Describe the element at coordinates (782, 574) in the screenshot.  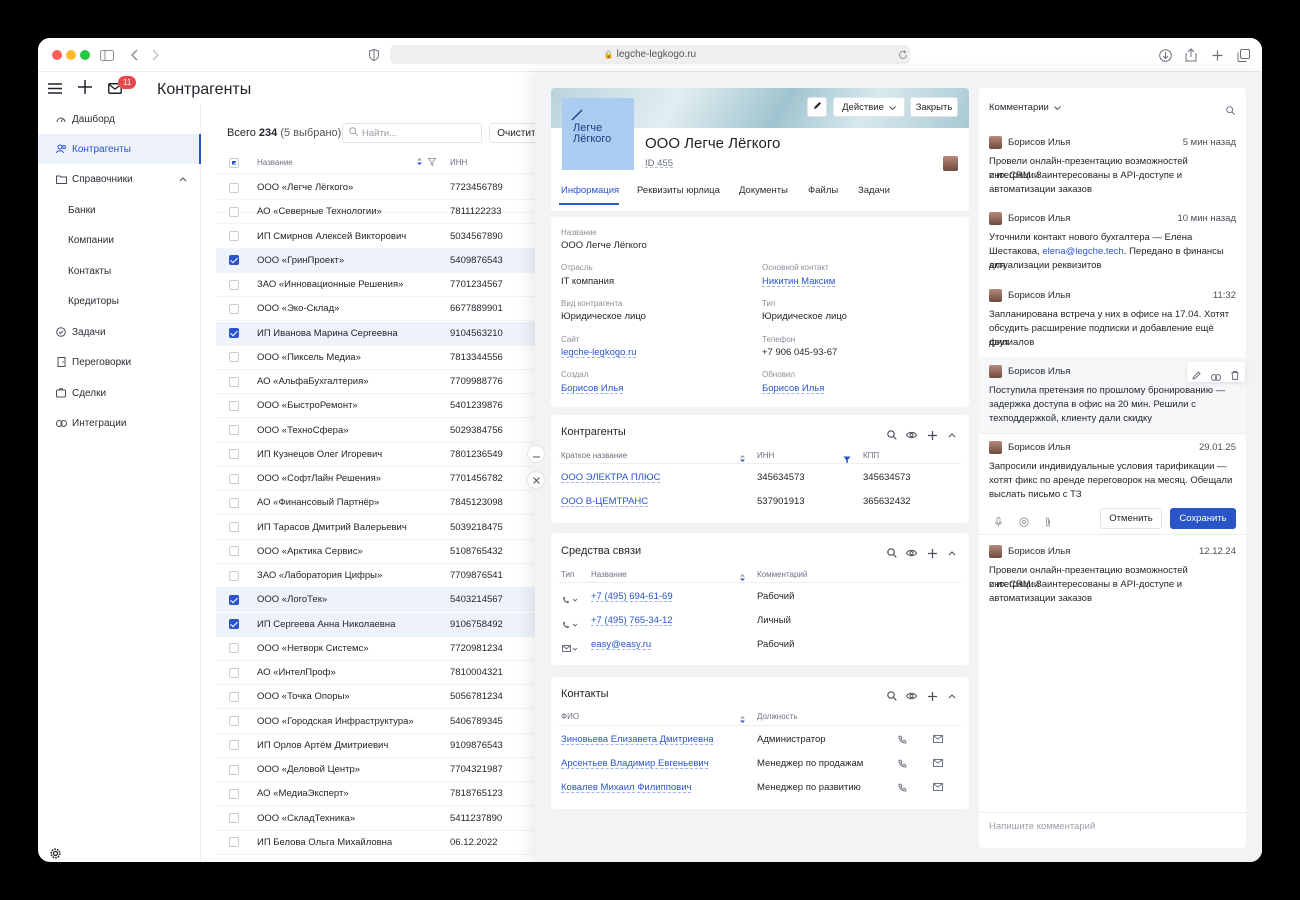
I see `column-header: Комментарий` at that location.